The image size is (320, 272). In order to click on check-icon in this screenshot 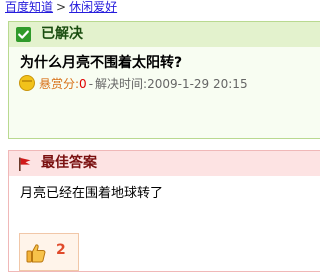, I will do `click(23, 34)`.